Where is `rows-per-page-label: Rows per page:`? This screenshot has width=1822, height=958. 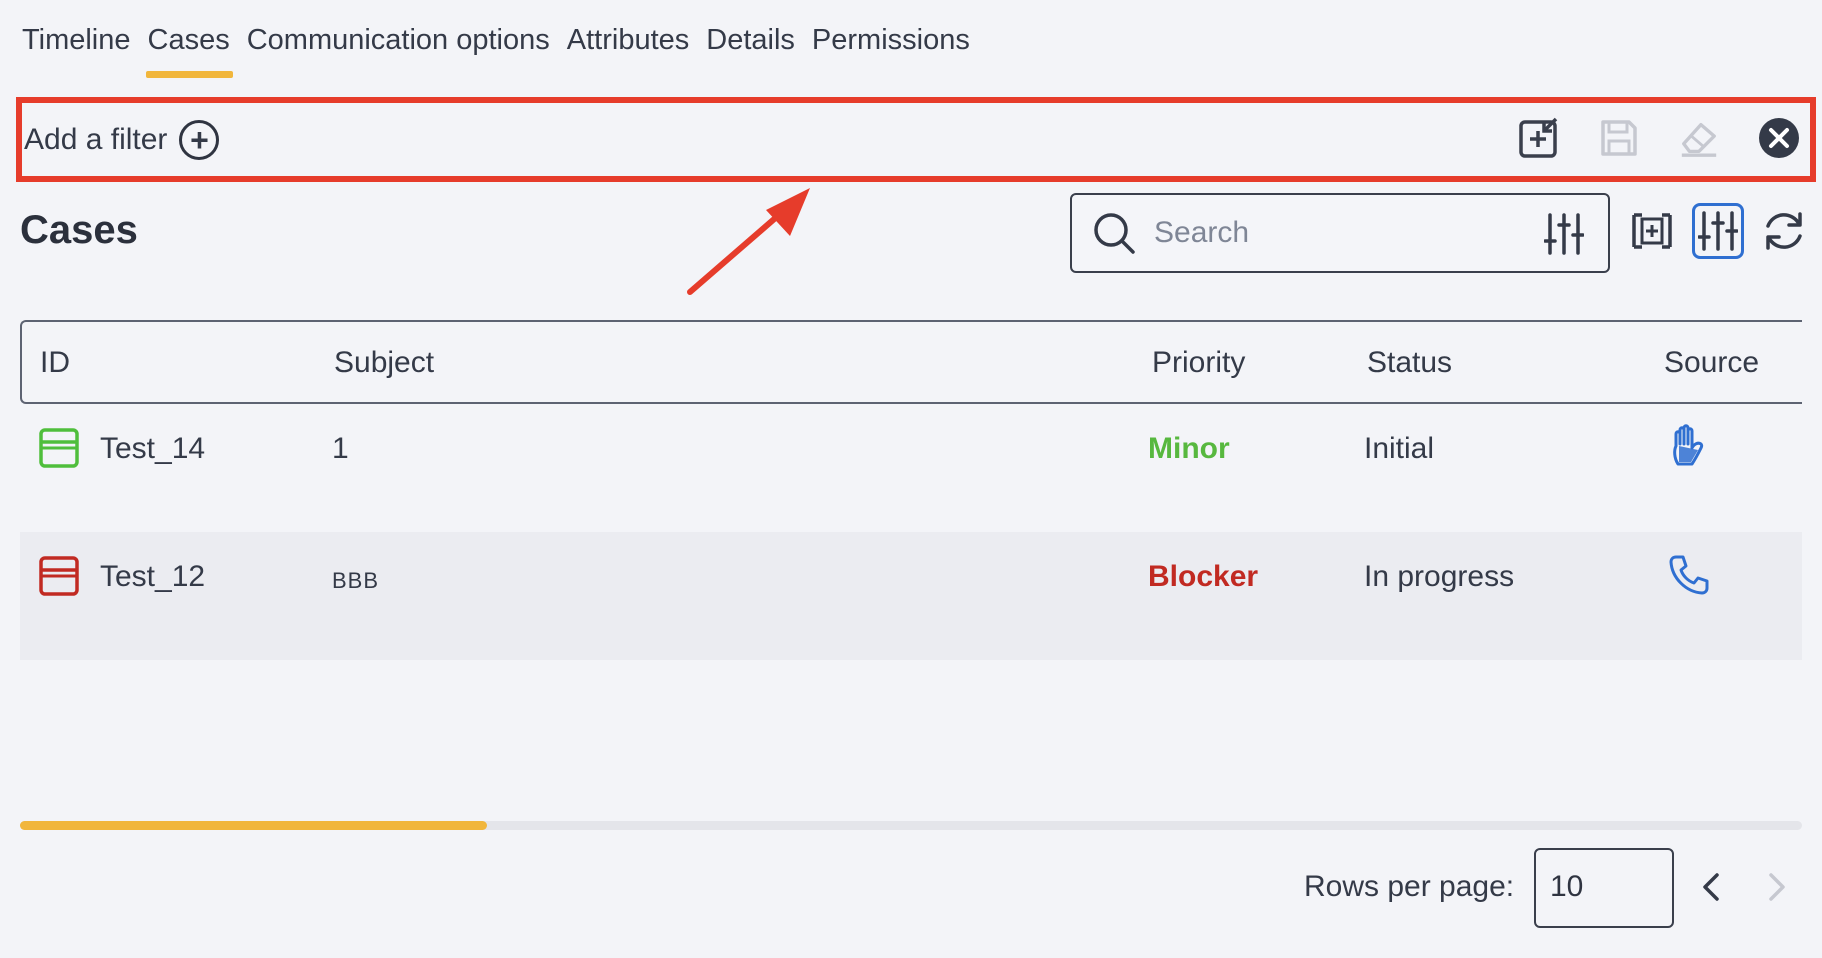 rows-per-page-label: Rows per page: is located at coordinates (1409, 886).